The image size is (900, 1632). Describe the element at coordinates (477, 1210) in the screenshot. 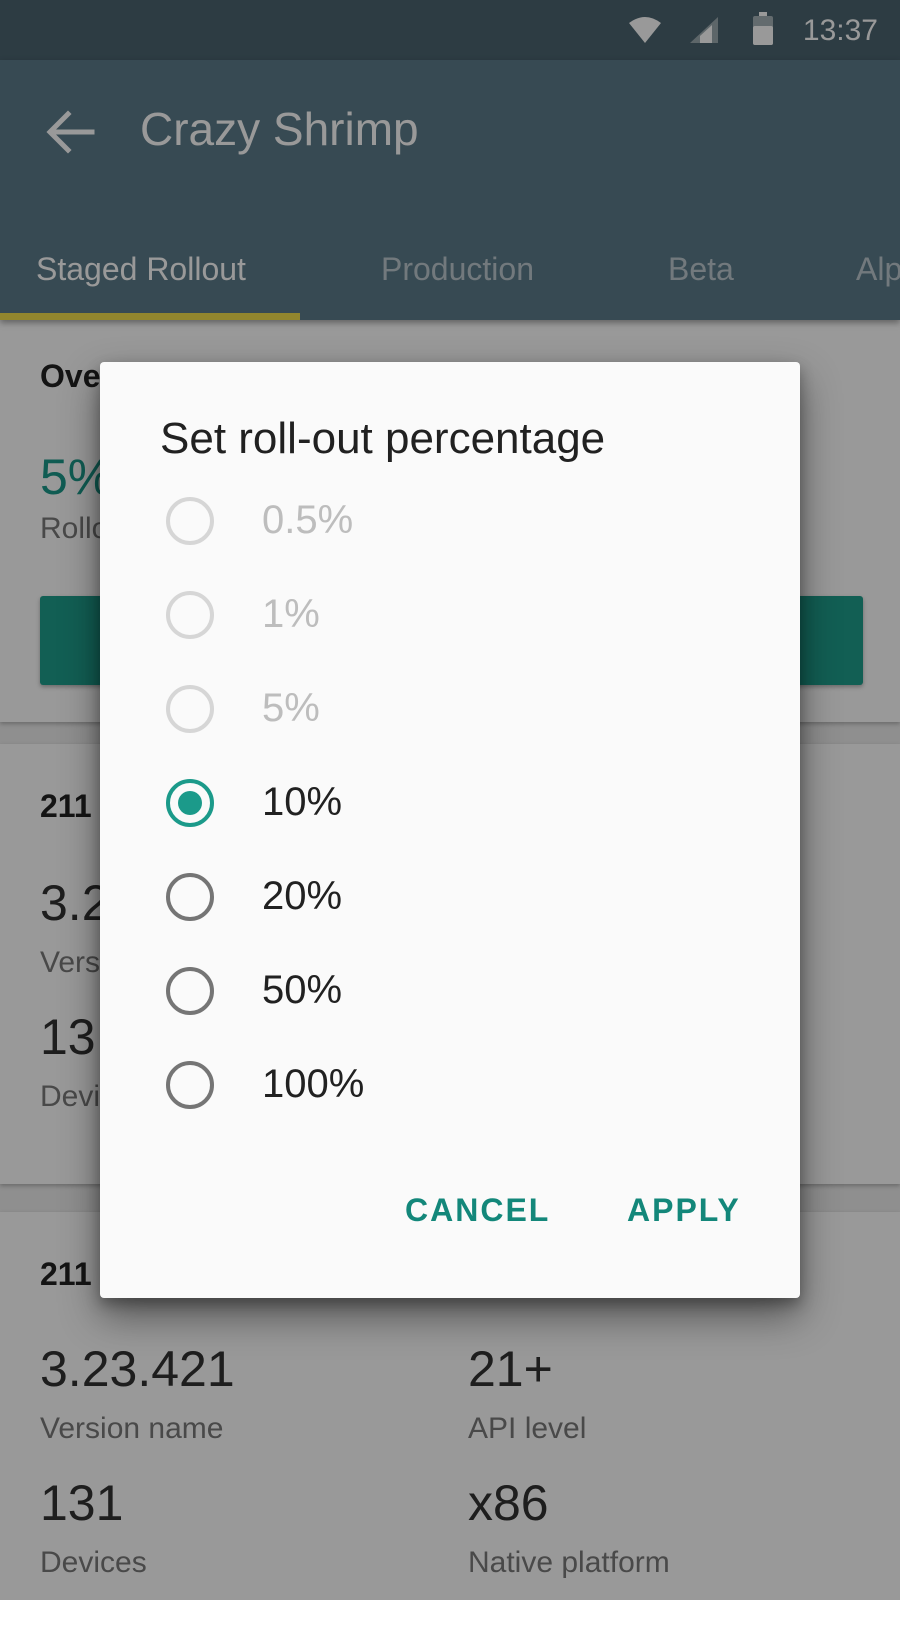

I see `cancel-button: CANCEL` at that location.